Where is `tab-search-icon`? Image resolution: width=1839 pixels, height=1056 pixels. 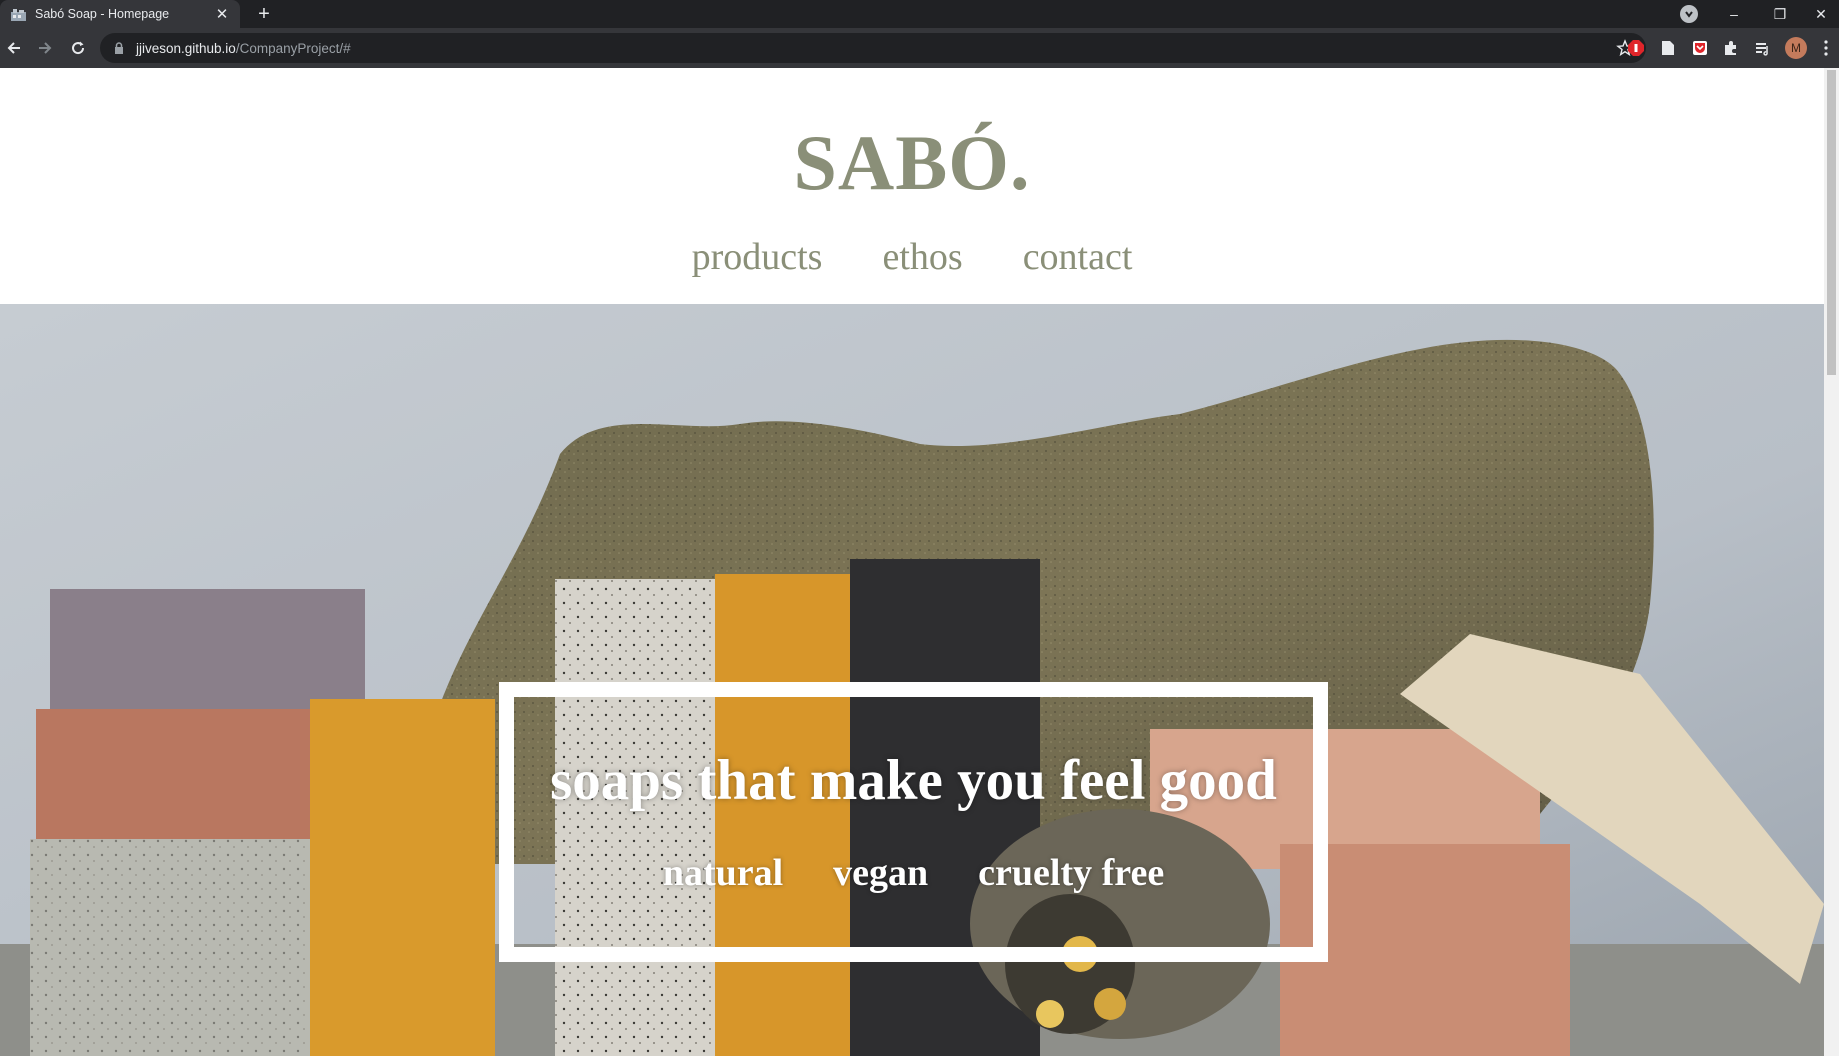 tab-search-icon is located at coordinates (1689, 14).